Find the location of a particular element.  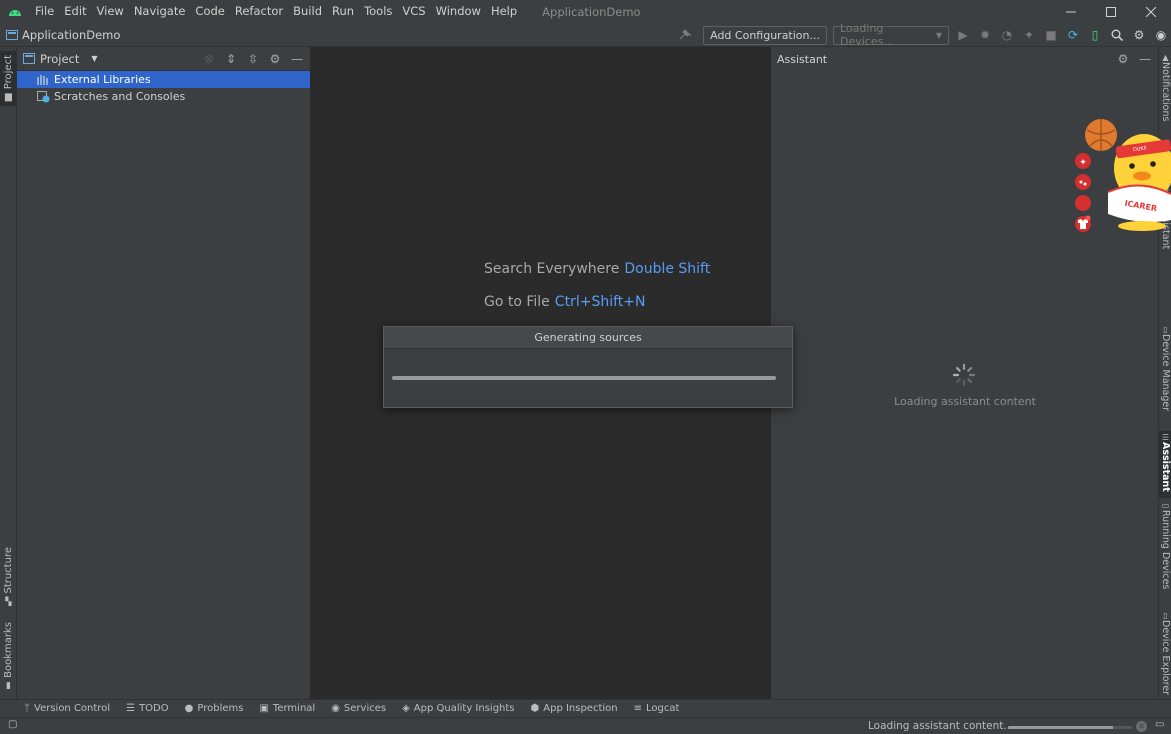

close-window-button is located at coordinates (1151, 11).